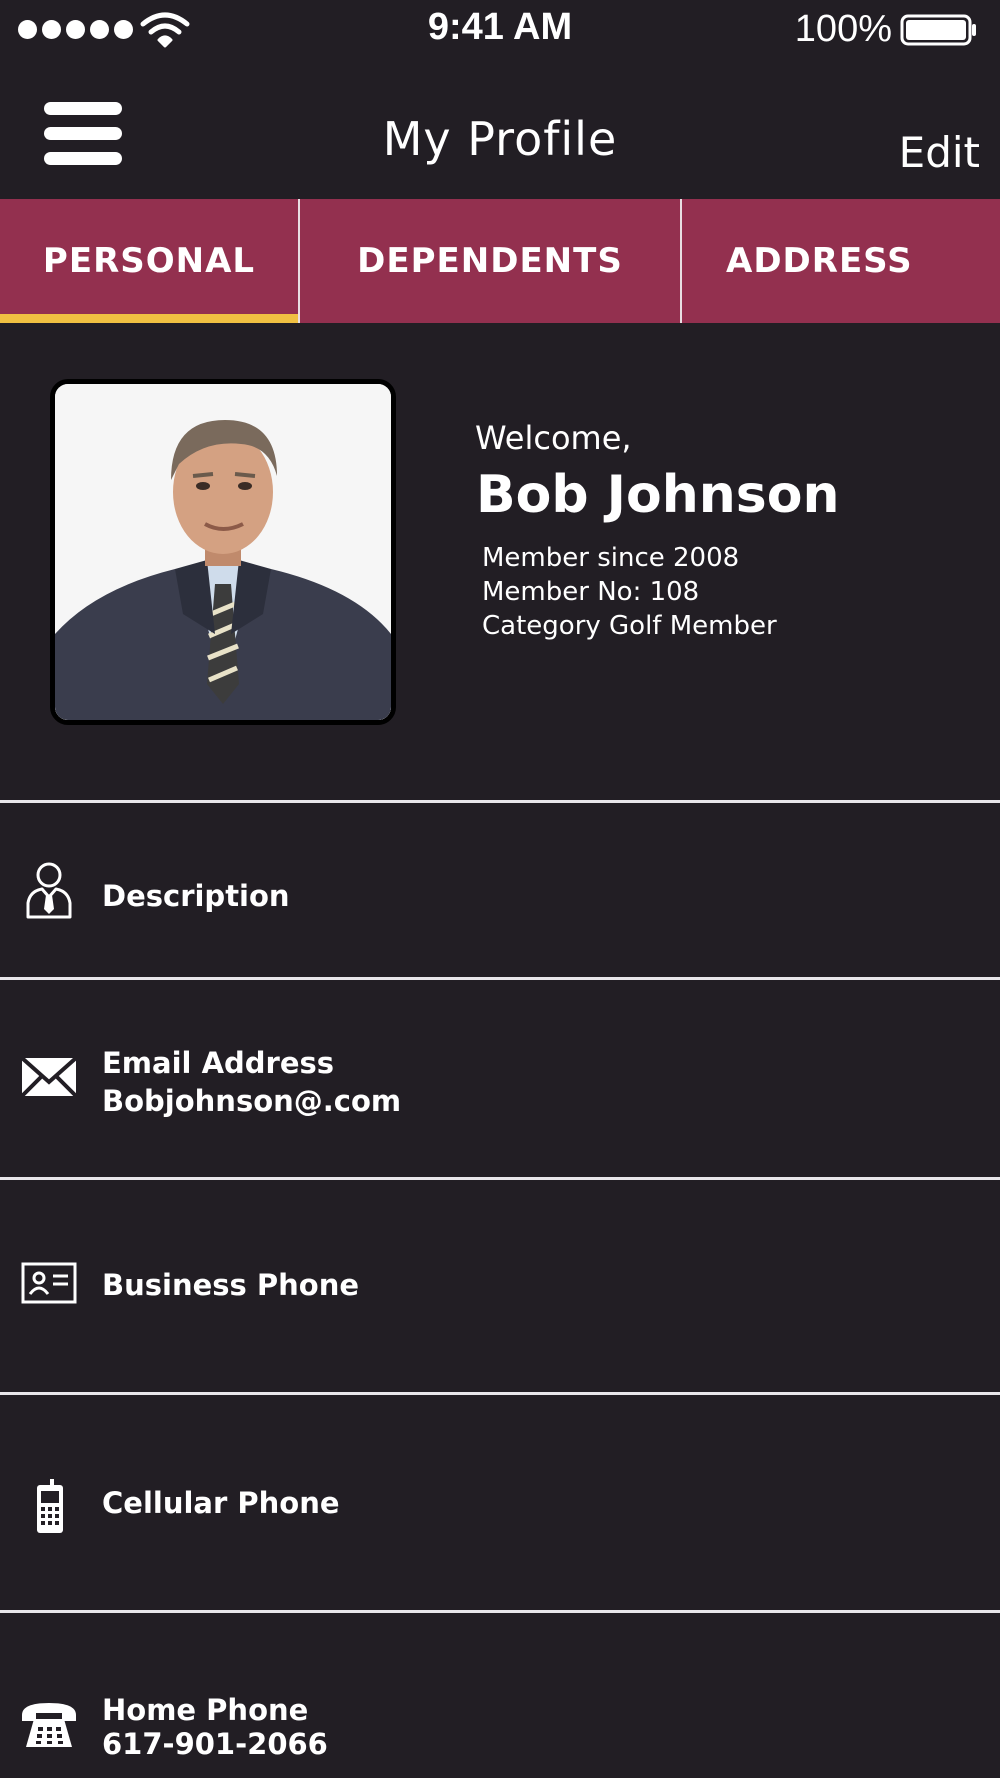 This screenshot has height=1778, width=1000. I want to click on profile-tabs: PERSONAL DEPENDENTS ADDRESS, so click(500, 261).